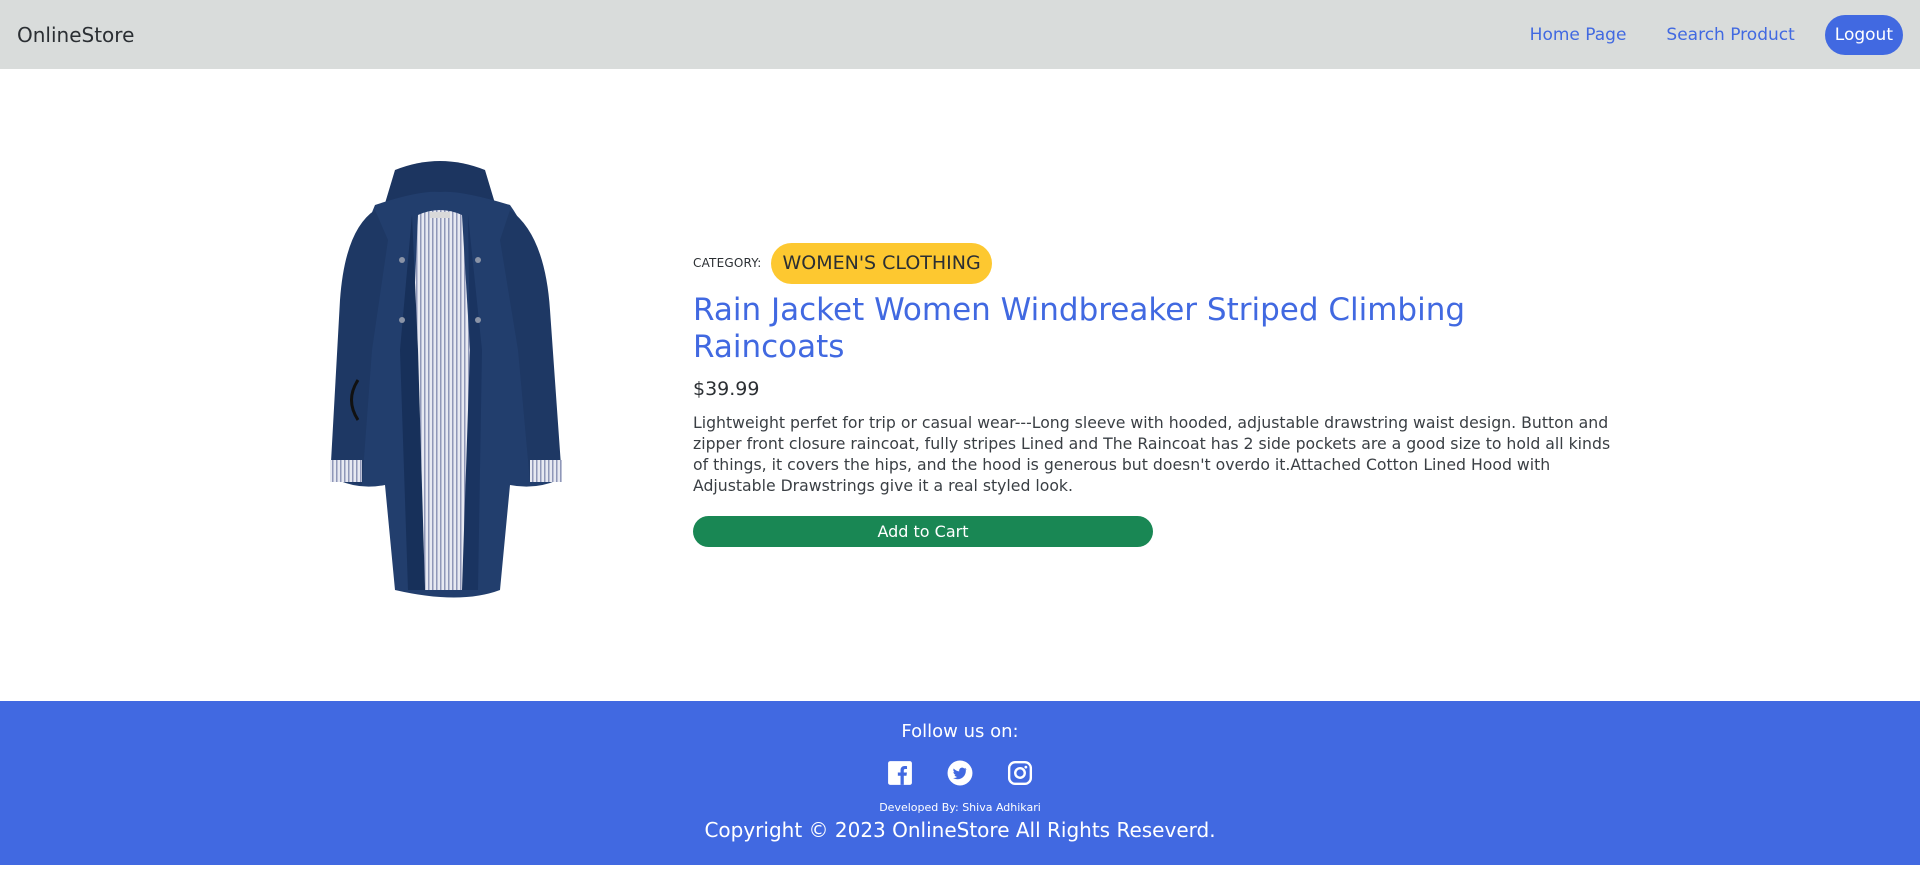 This screenshot has height=885, width=1920. I want to click on navy-rain-jacket-image, so click(446, 379).